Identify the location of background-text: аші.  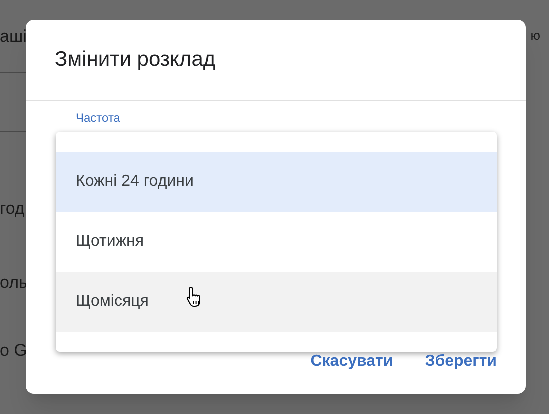
(13, 37).